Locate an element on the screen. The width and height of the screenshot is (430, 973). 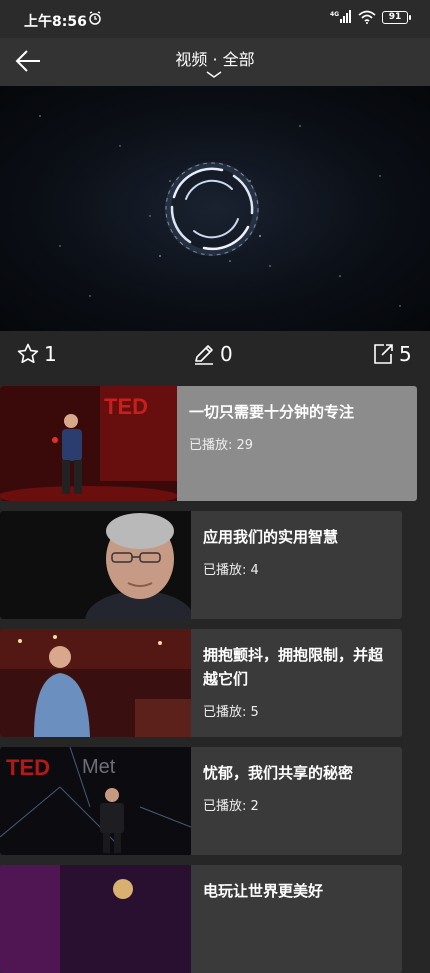
battery-icon: 91 is located at coordinates (396, 17).